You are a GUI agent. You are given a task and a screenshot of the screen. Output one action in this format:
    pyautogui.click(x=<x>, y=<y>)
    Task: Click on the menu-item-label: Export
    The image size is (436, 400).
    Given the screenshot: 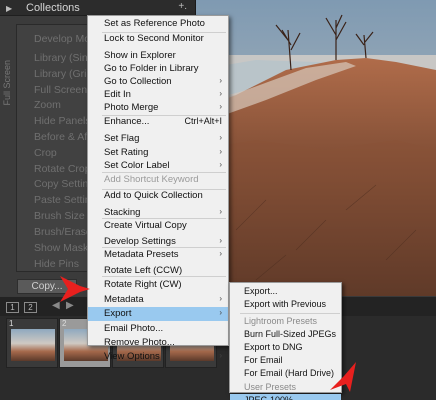 What is the action you would take?
    pyautogui.click(x=118, y=313)
    